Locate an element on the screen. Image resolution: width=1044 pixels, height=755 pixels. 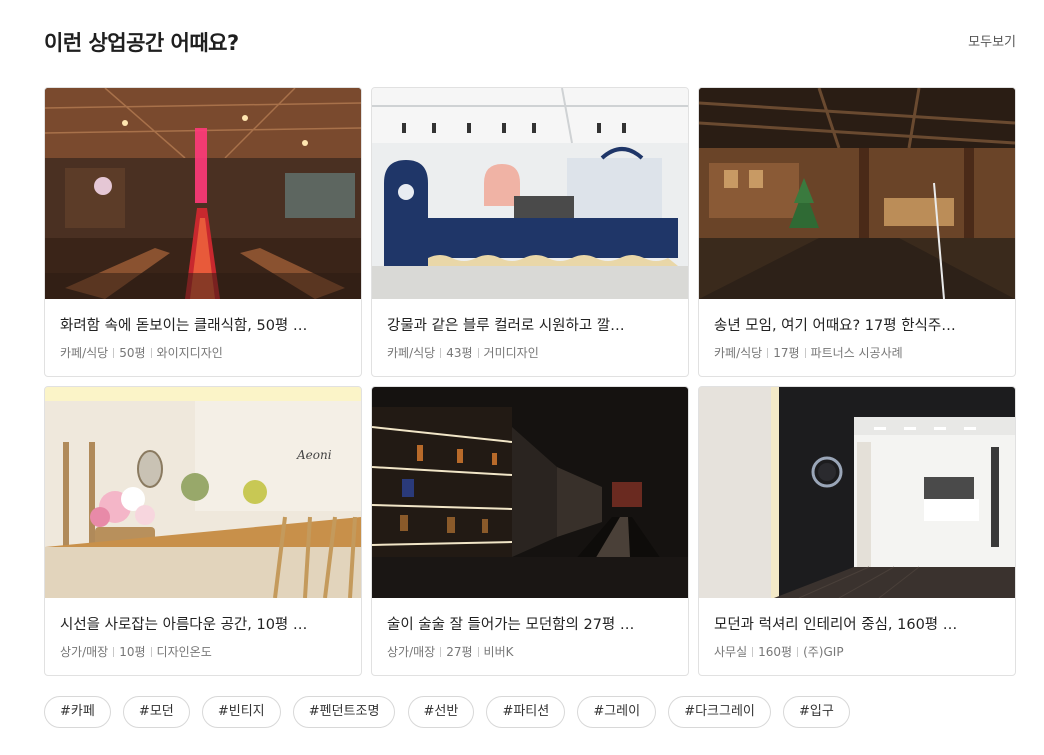
card-thumbnail-flower-shop: Aeoni is located at coordinates (203, 492).